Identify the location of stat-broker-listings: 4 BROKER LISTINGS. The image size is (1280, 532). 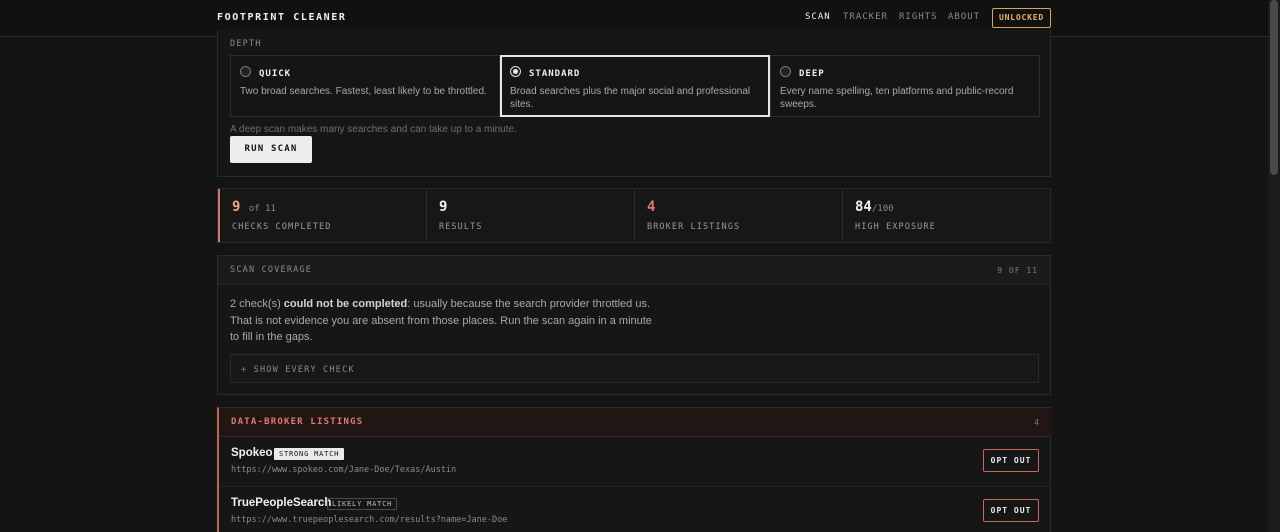
(738, 215).